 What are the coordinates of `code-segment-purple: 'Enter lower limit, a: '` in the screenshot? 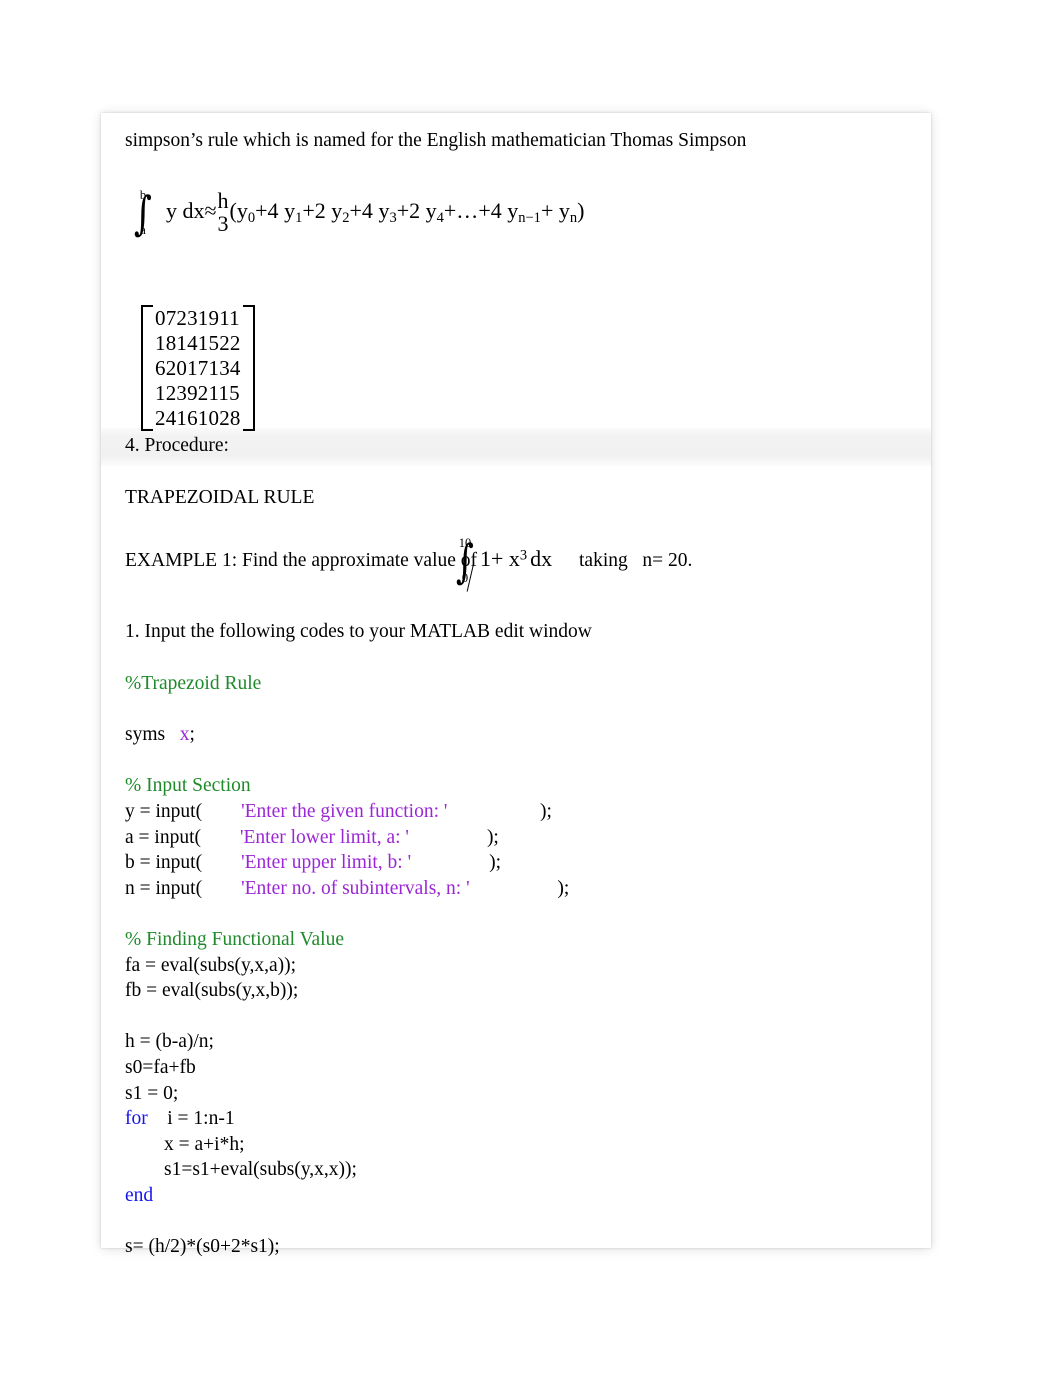 It's located at (324, 837).